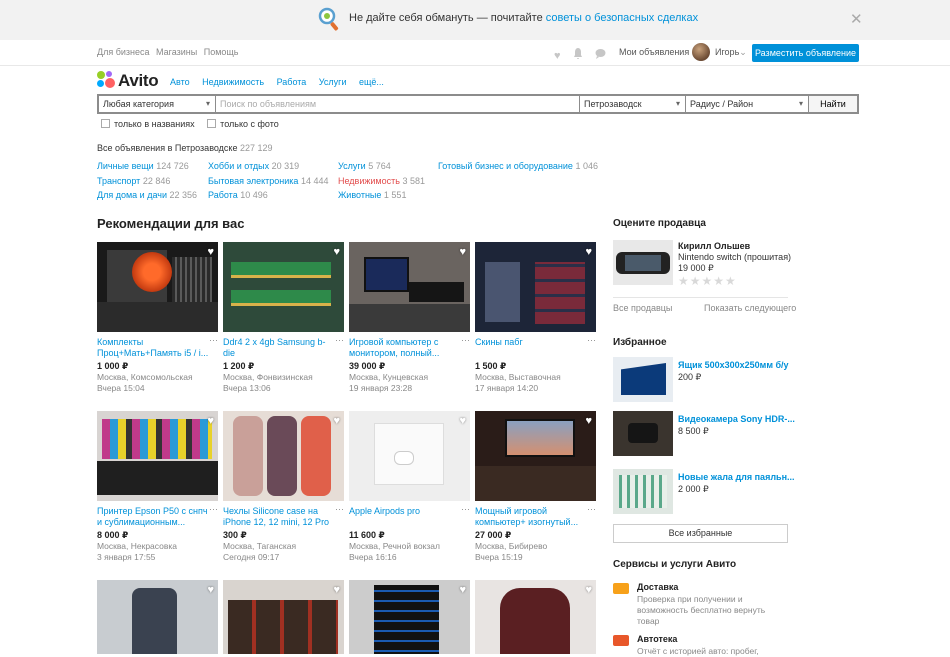  What do you see at coordinates (148, 124) in the screenshot?
I see `titles-only-checkbox: только в названиях` at bounding box center [148, 124].